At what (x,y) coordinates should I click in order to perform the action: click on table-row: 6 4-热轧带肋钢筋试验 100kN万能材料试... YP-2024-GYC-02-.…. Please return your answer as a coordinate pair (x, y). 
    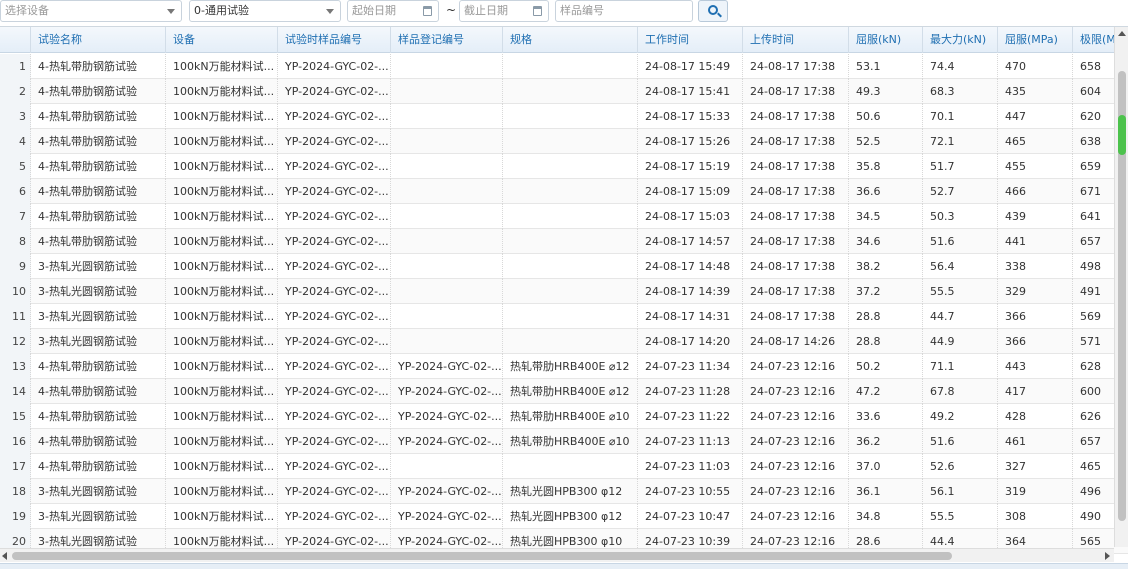
    Looking at the image, I should click on (564, 191).